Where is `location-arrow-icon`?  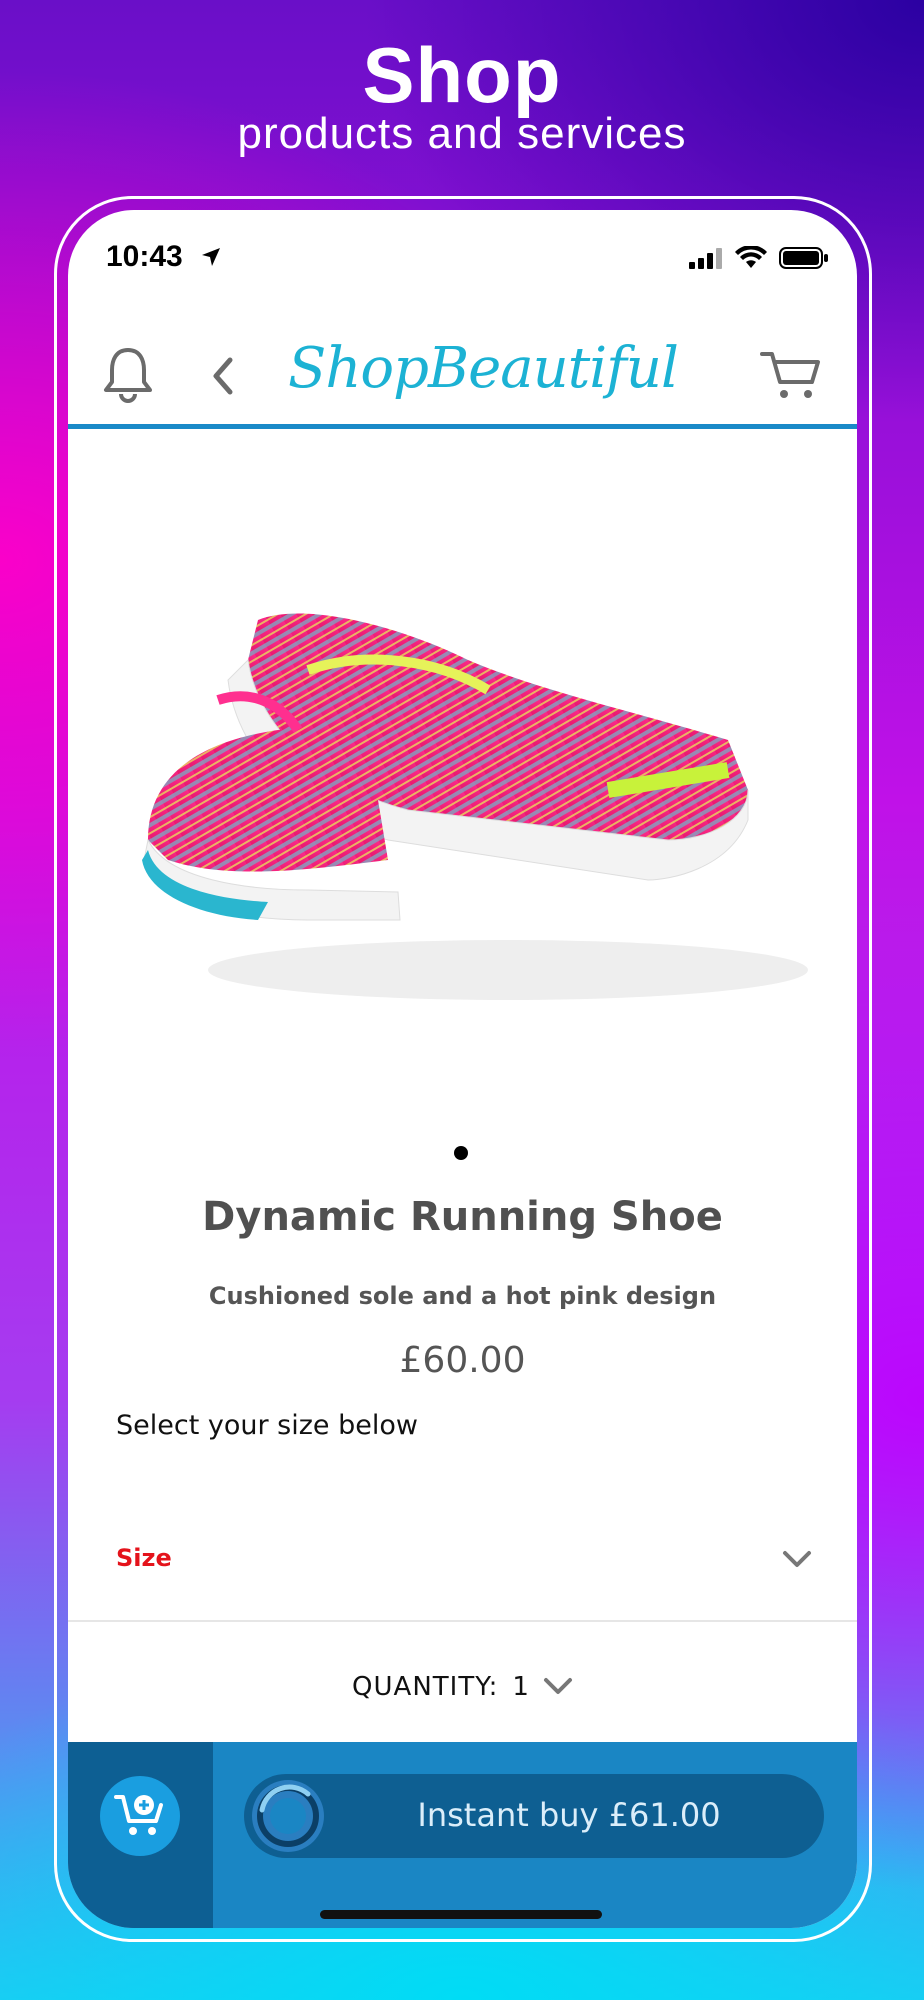
location-arrow-icon is located at coordinates (211, 257).